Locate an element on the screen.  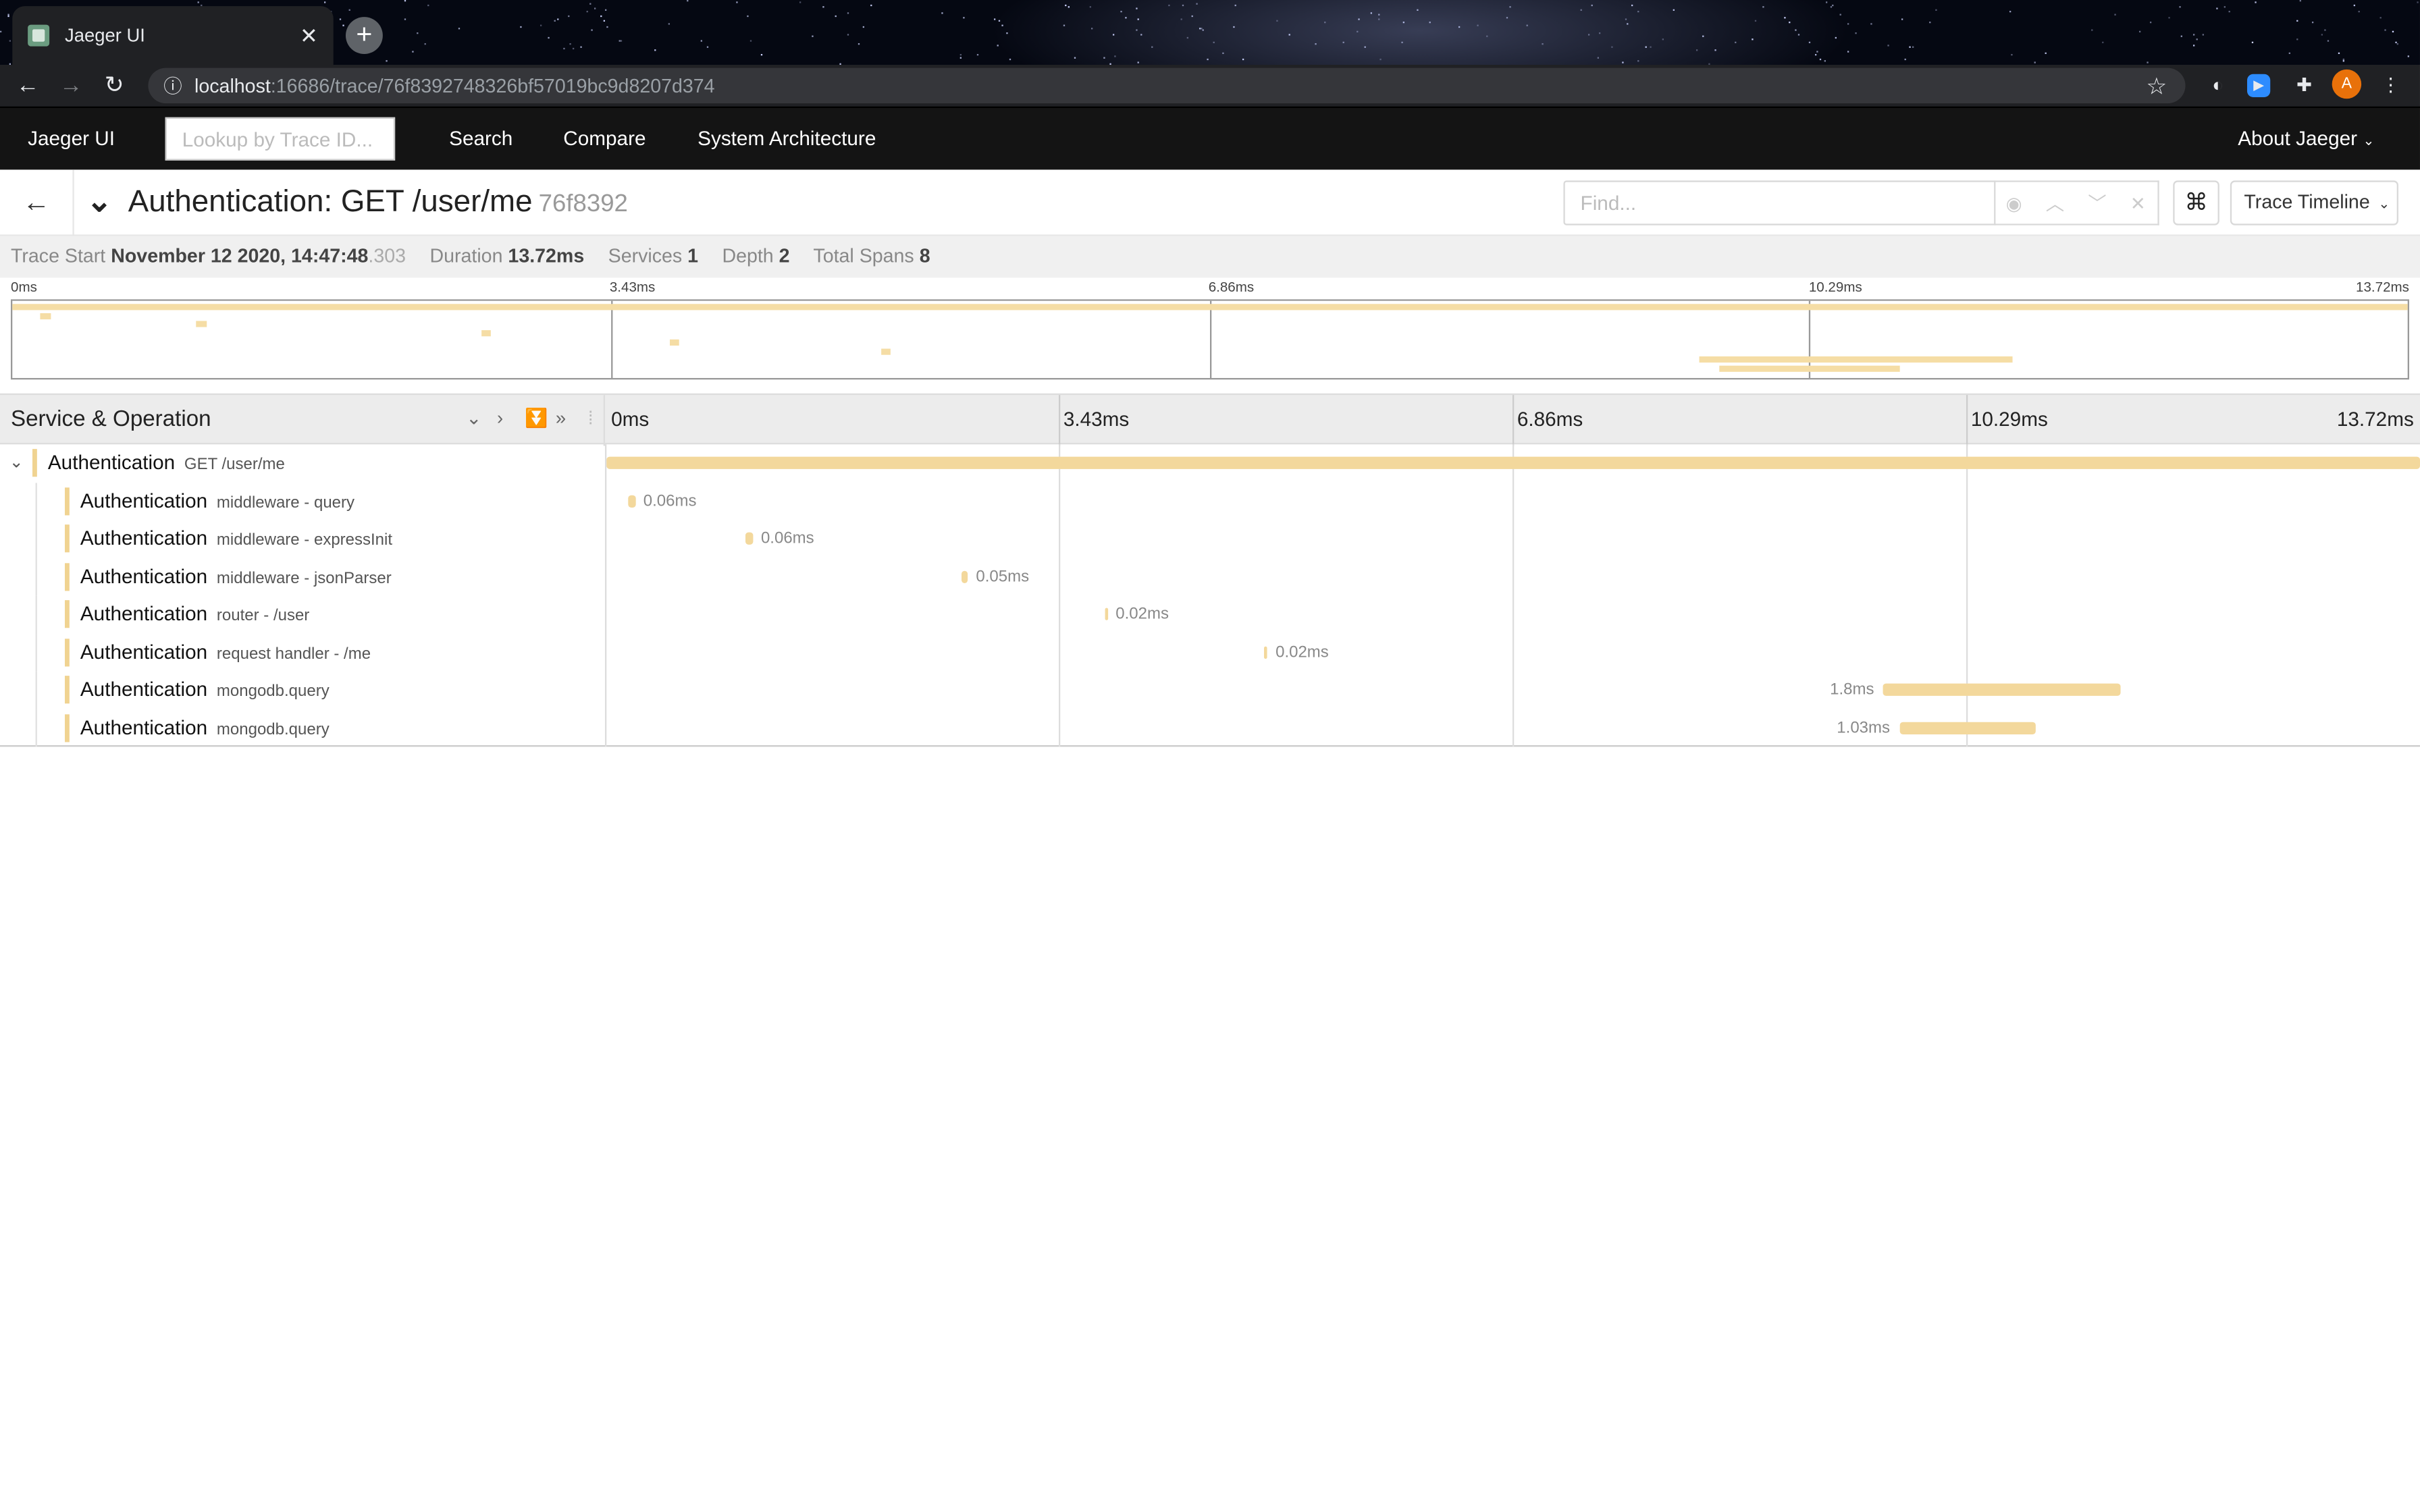
span-name: Authentication middleware - query is located at coordinates (217, 501).